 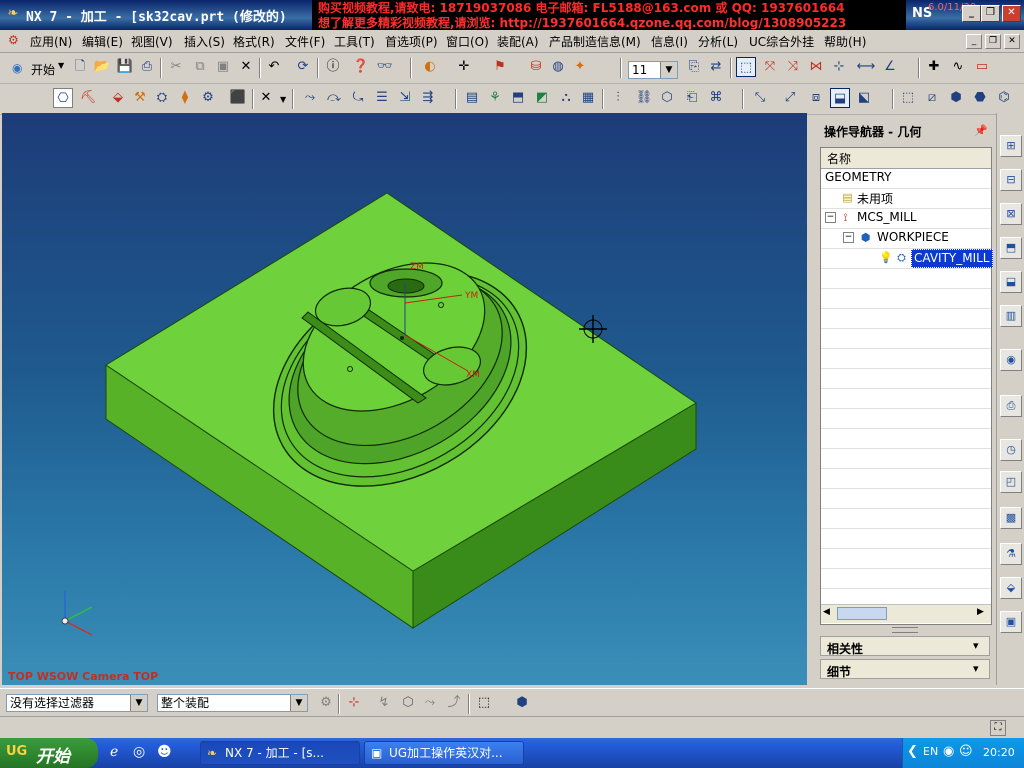 I want to click on work-layer-select: 11 ▼, so click(x=653, y=70).